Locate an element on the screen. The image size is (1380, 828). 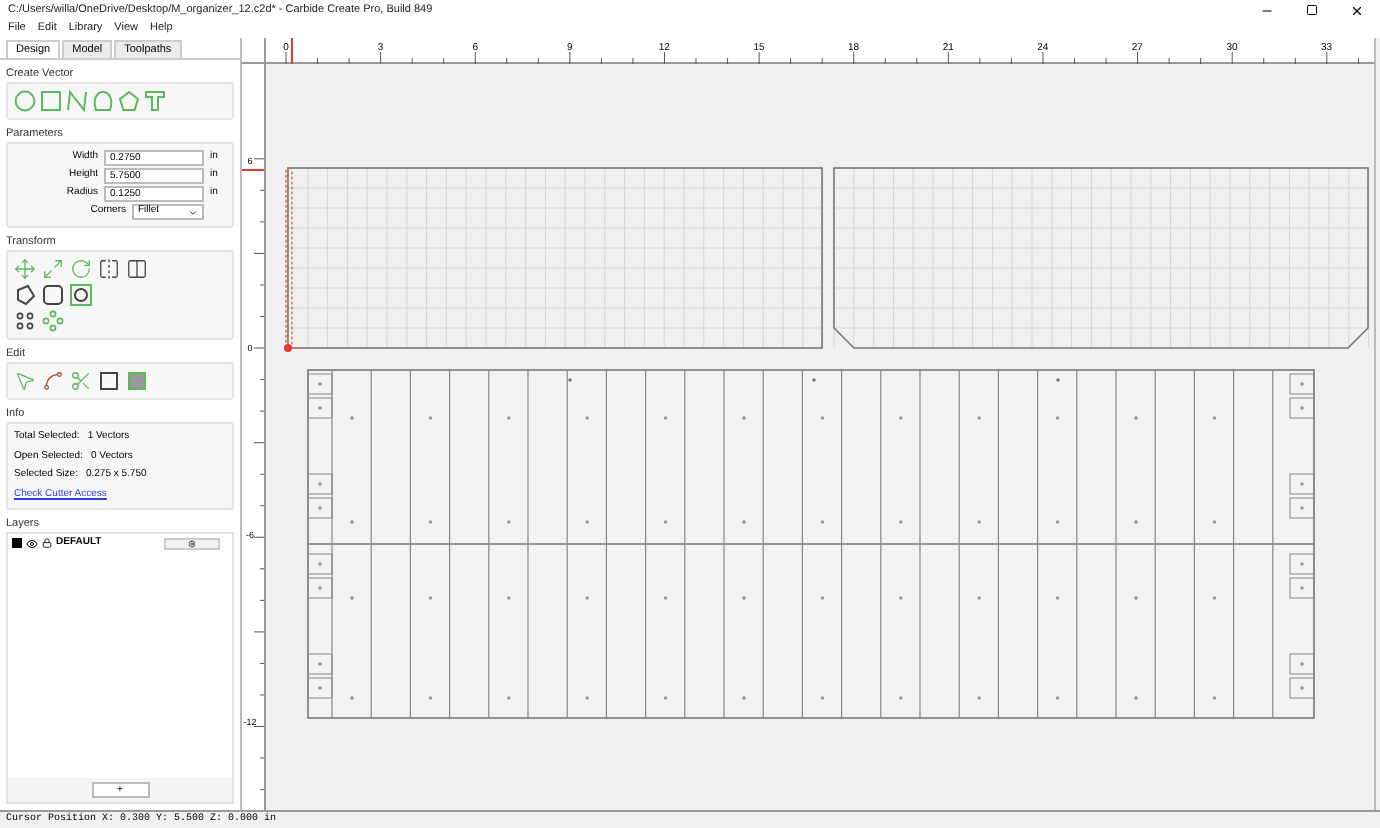
gear-icon is located at coordinates (192, 543).